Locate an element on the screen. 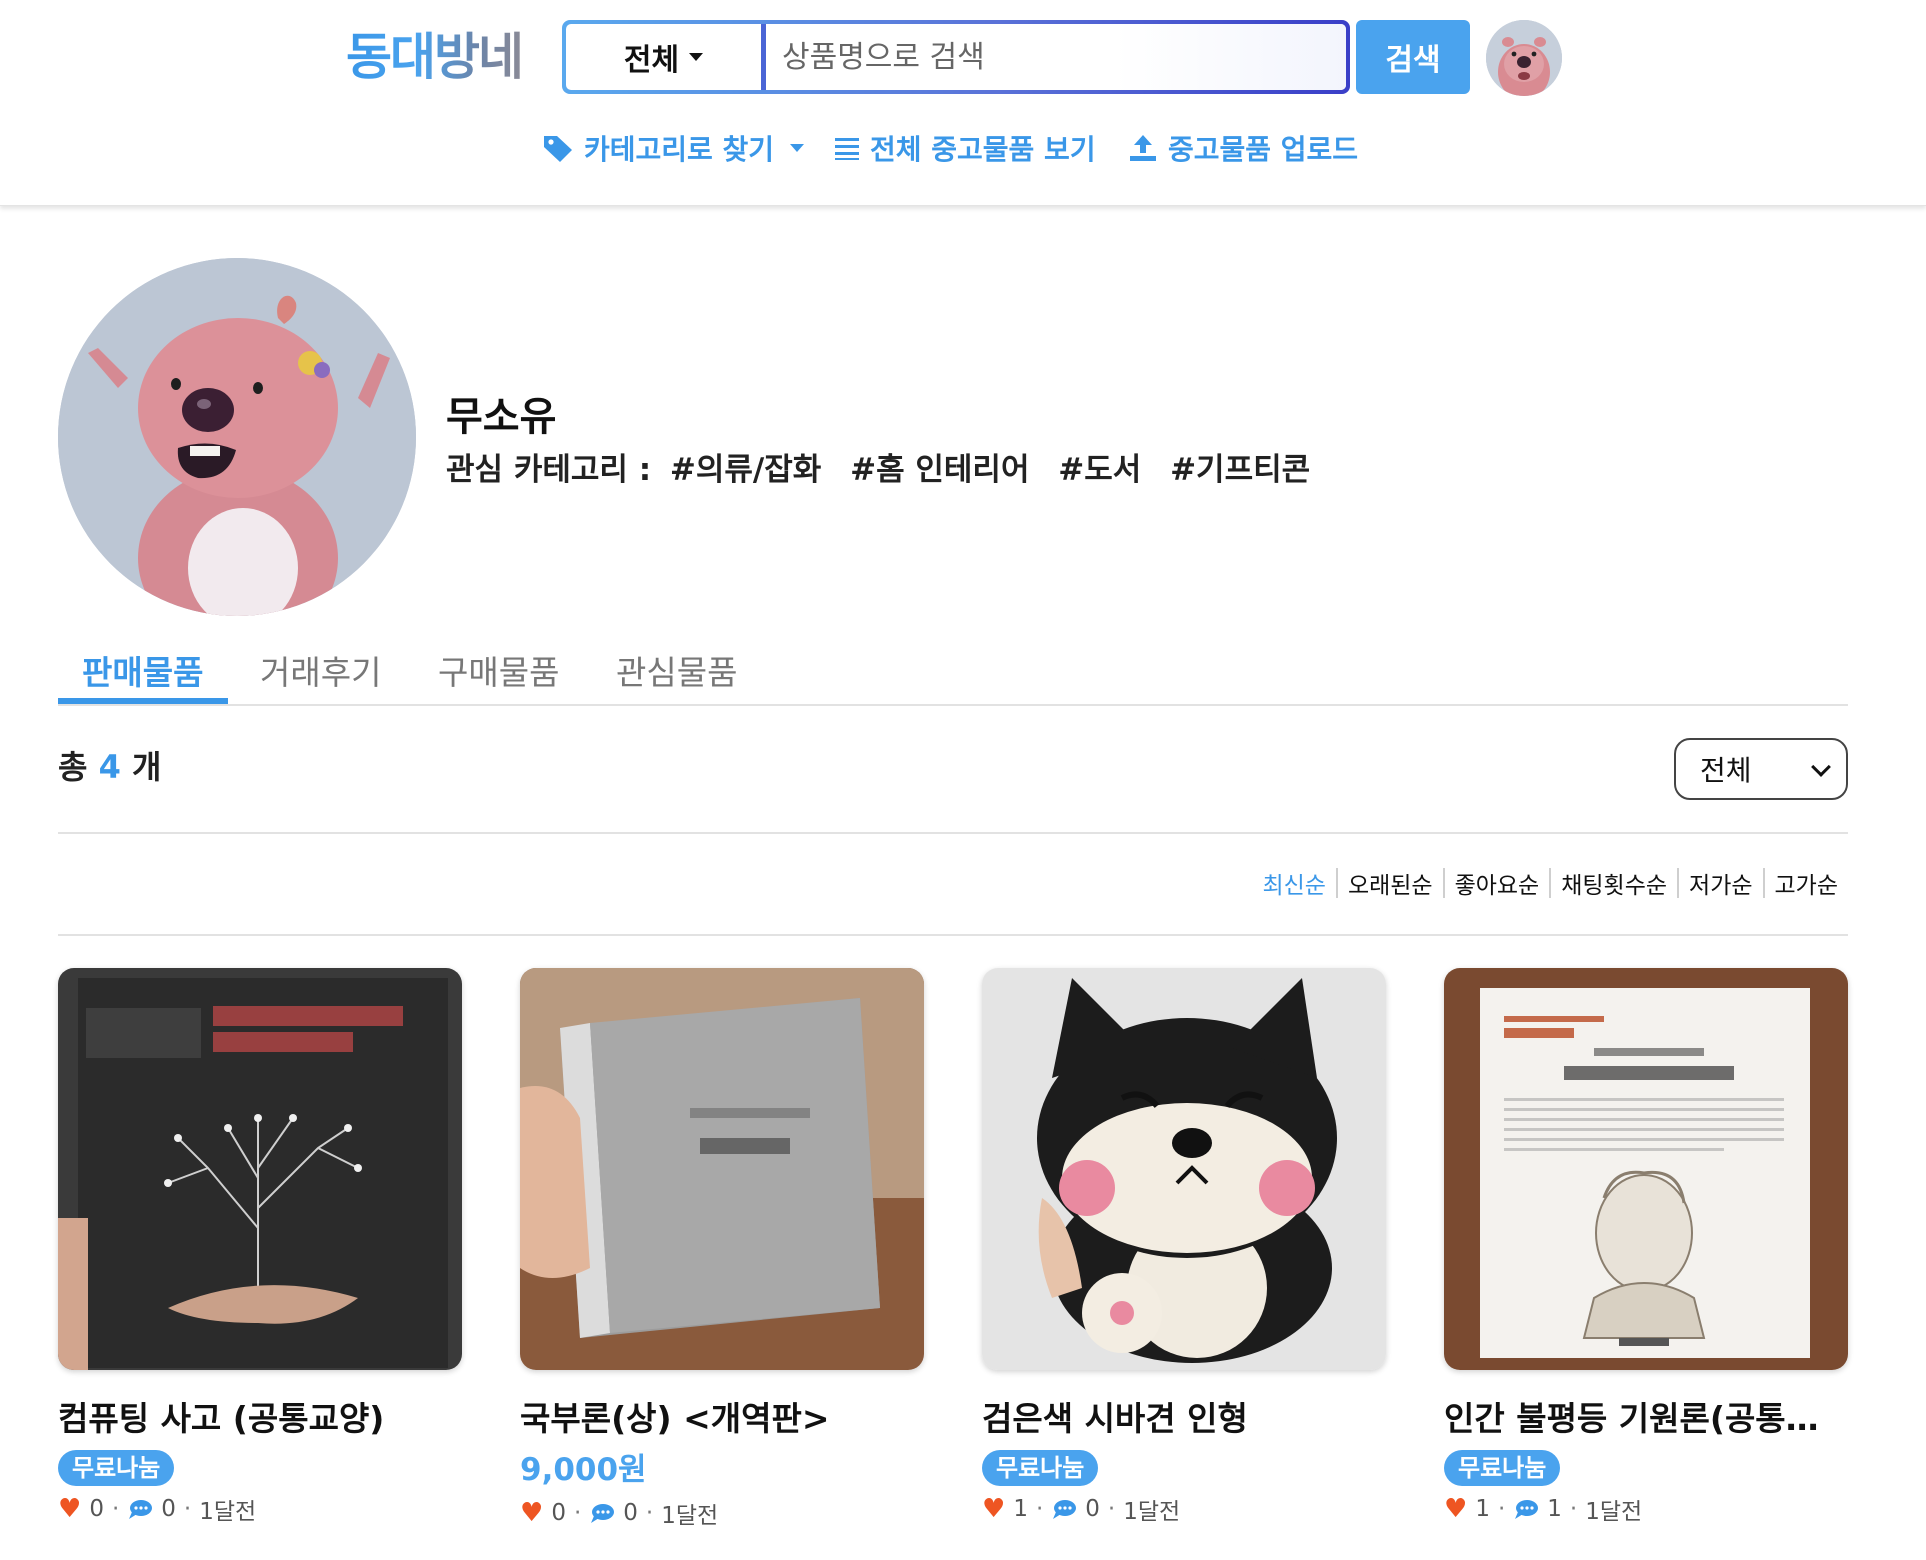 The image size is (1926, 1560). product-card: 국부론(상) <개역판> 9,000원 ♥ 0 · 0 · 1달전 is located at coordinates (722, 1249).